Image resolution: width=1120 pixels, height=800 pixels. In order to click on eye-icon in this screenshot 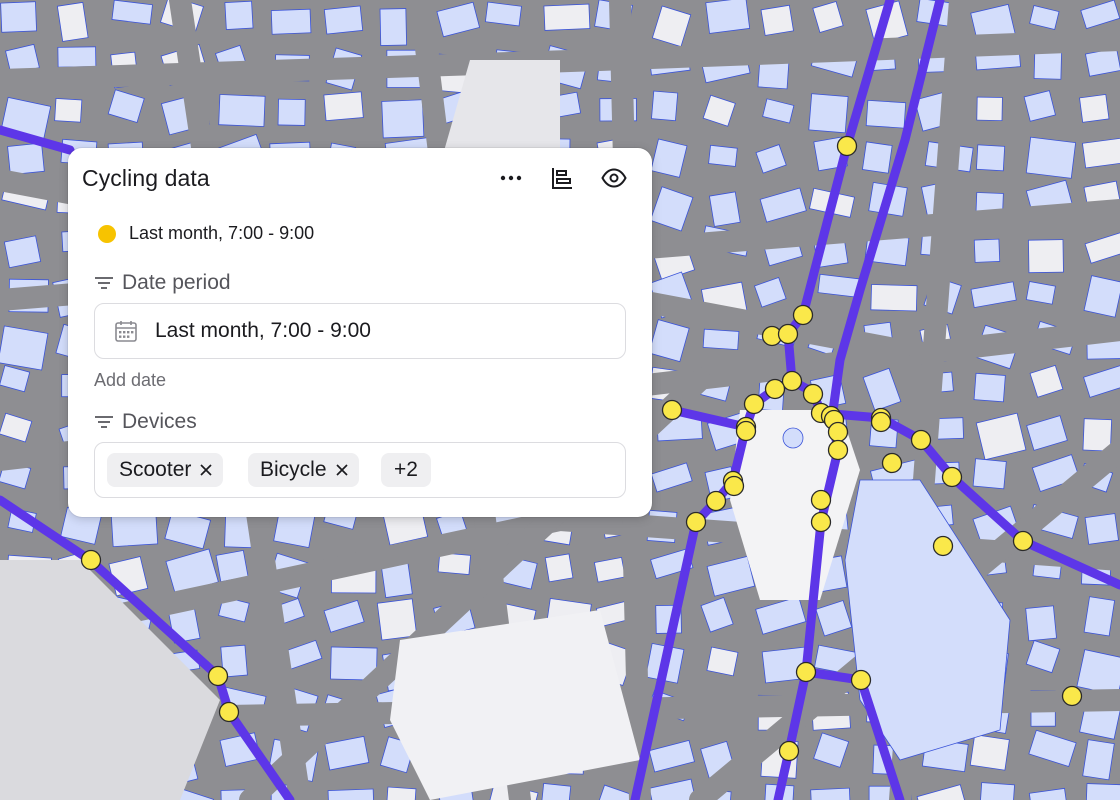, I will do `click(614, 178)`.